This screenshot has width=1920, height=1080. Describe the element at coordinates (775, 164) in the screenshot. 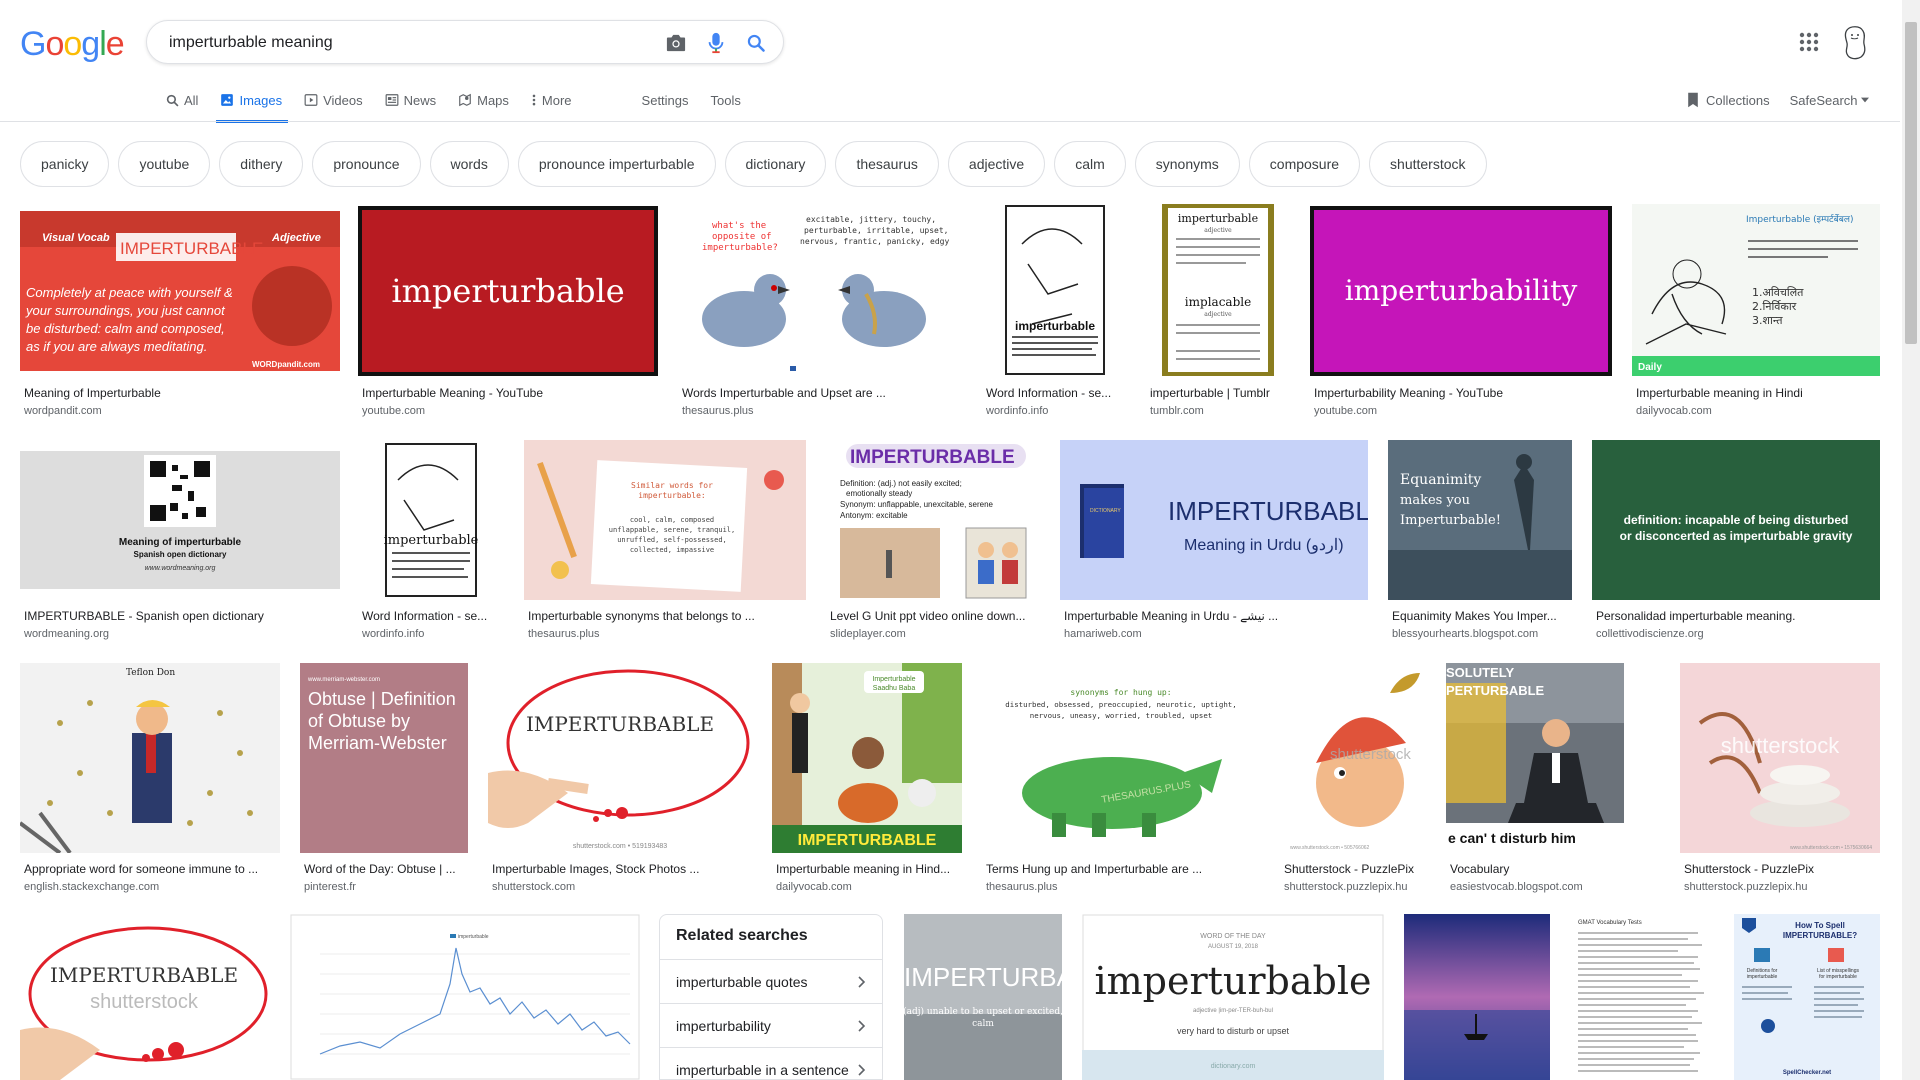

I see `chip: dictionary` at that location.